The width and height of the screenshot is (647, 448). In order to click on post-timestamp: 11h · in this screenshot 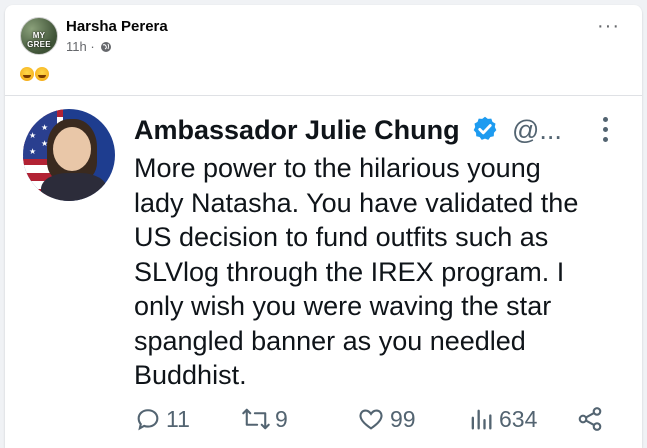, I will do `click(89, 46)`.